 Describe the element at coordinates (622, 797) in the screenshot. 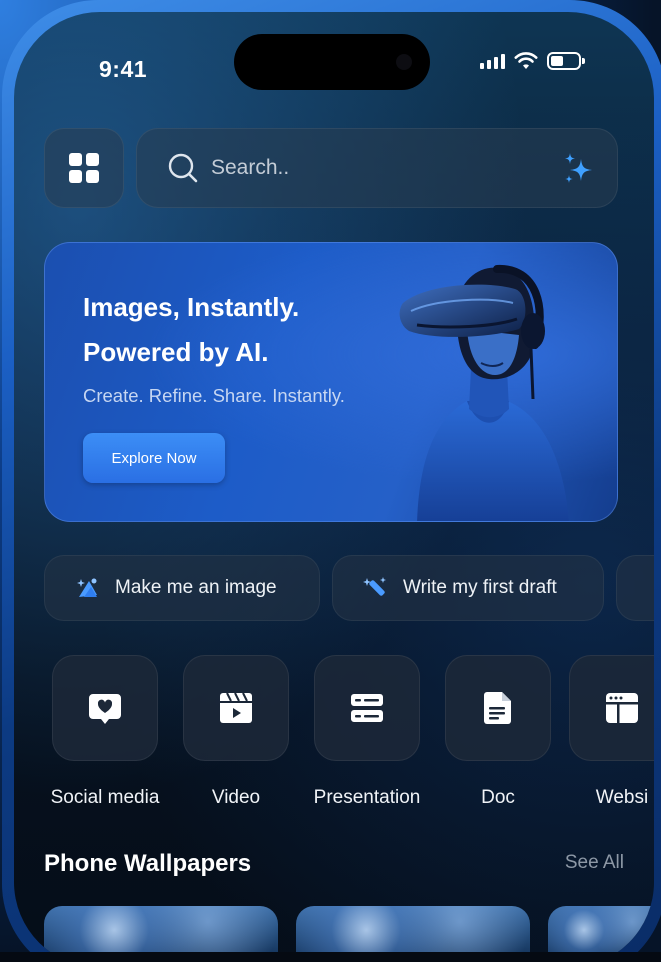

I see `category-label: Websi` at that location.